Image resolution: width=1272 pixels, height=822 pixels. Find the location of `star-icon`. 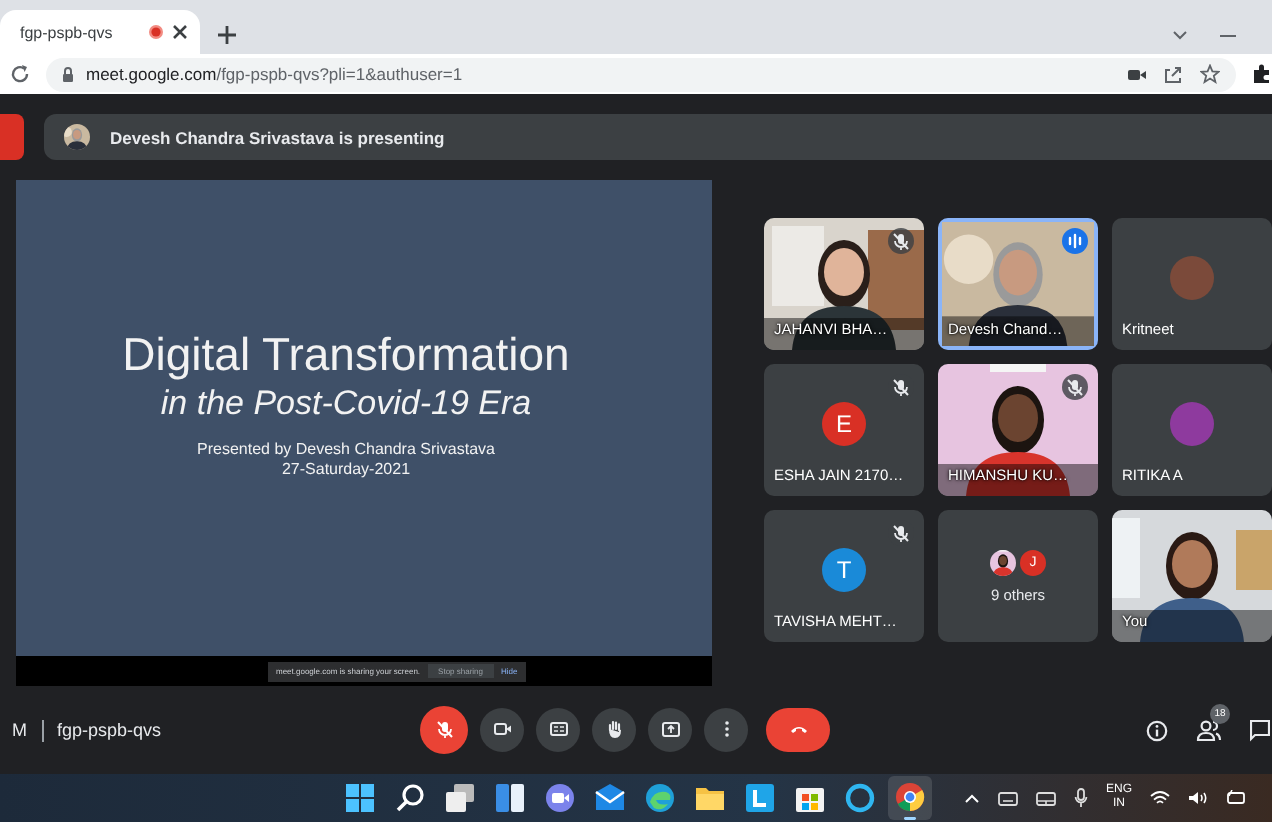

star-icon is located at coordinates (1210, 74).